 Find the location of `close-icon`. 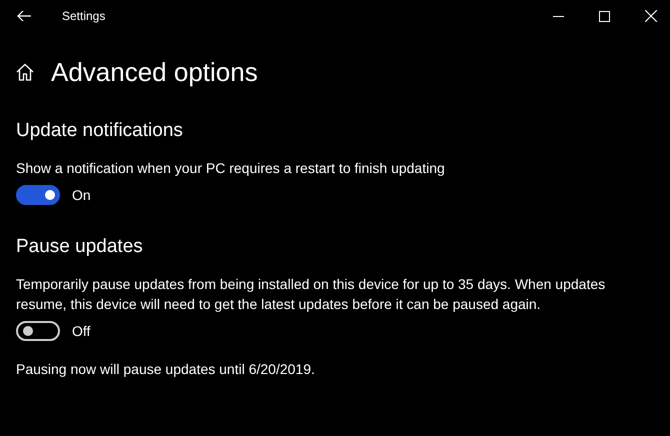

close-icon is located at coordinates (651, 16).